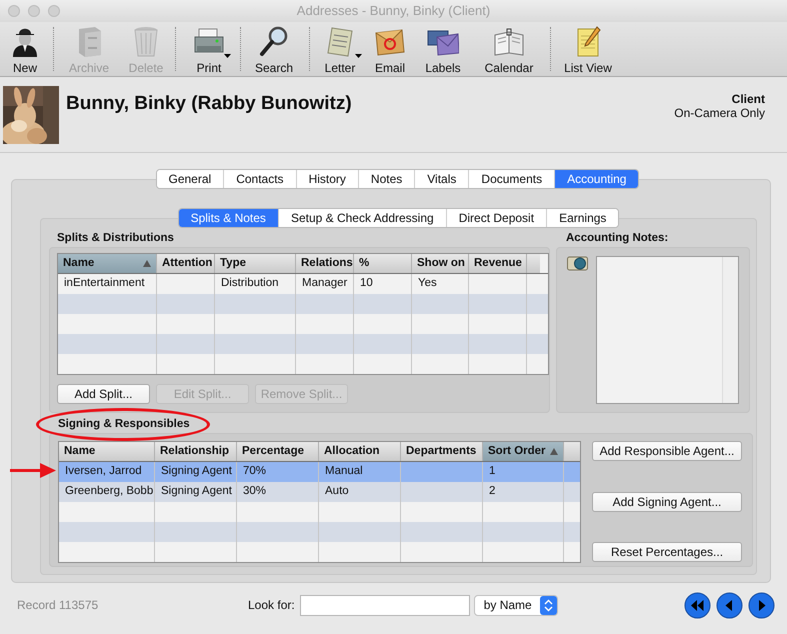  What do you see at coordinates (103, 472) in the screenshot?
I see `table-cell-text: Iversen, Jarrod` at bounding box center [103, 472].